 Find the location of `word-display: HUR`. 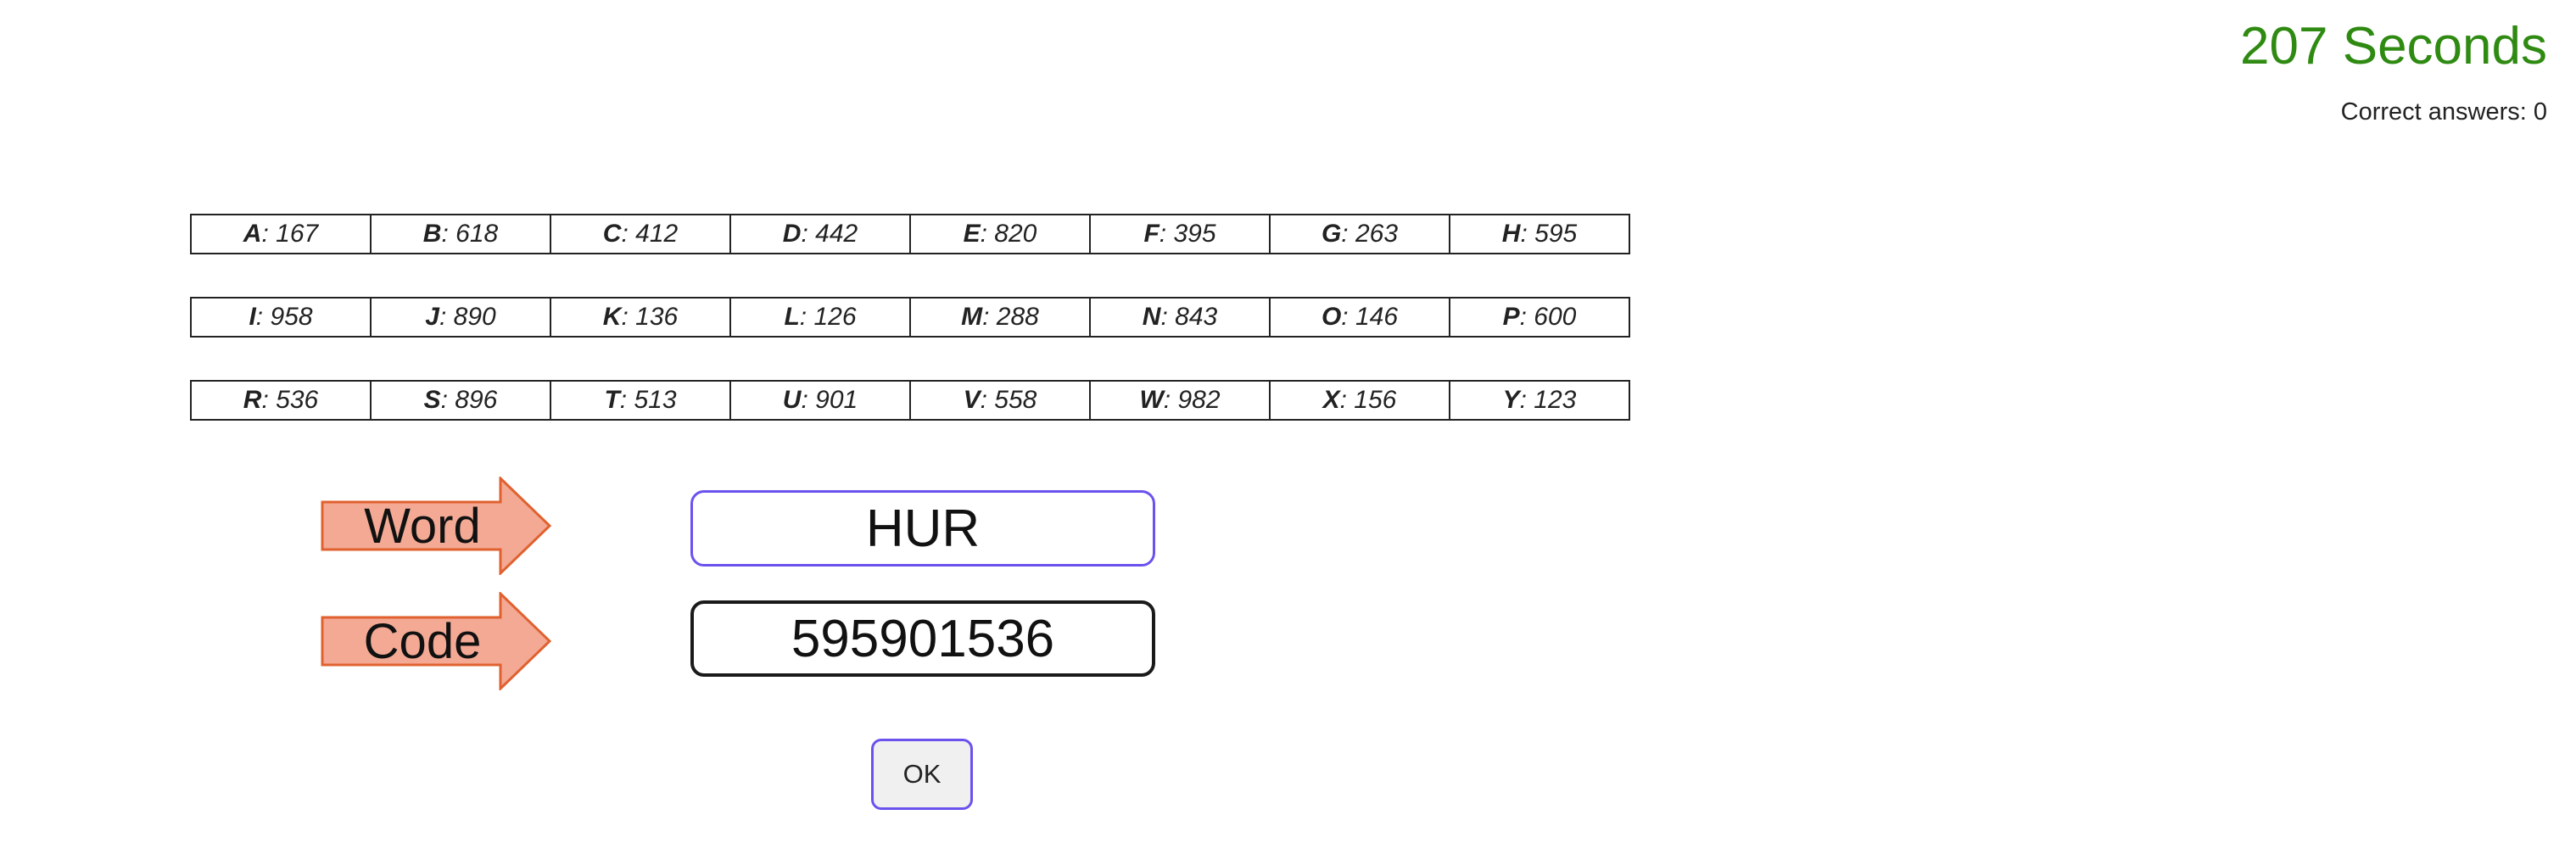

word-display: HUR is located at coordinates (922, 529).